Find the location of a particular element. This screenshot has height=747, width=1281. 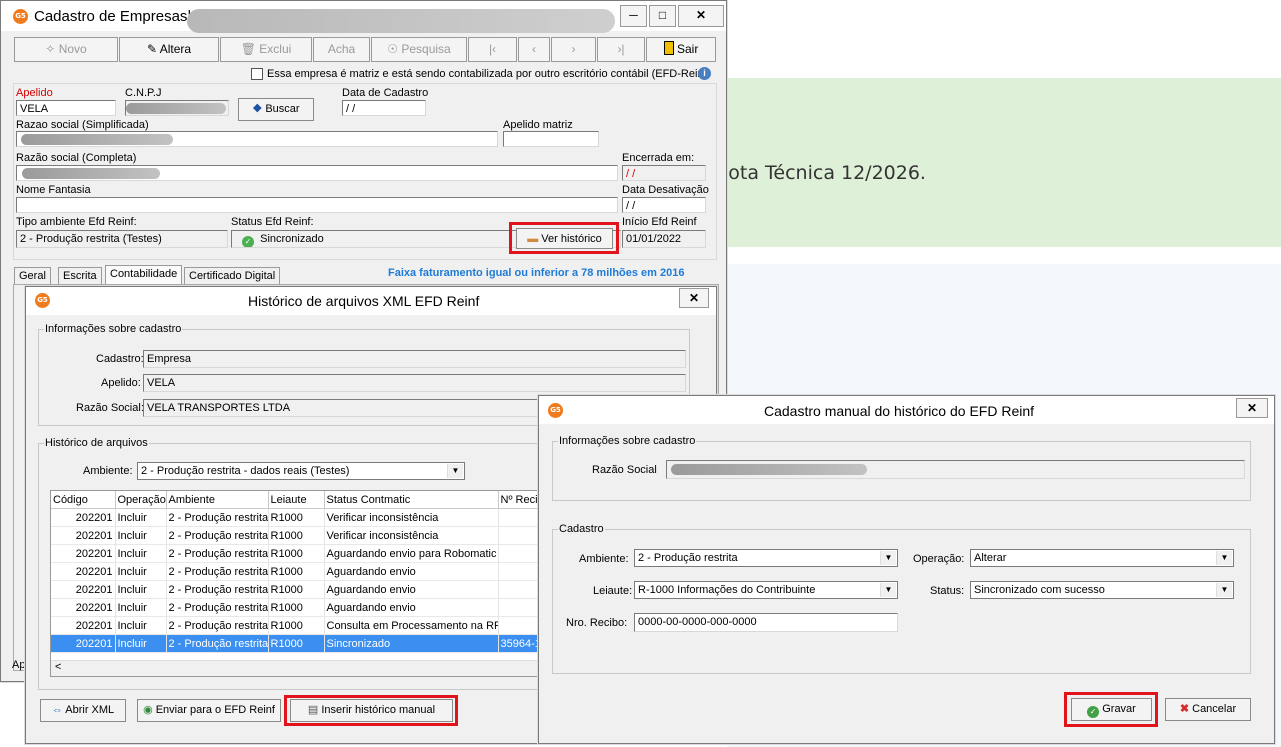

encerrada-label: Encerrada em: is located at coordinates (658, 158).